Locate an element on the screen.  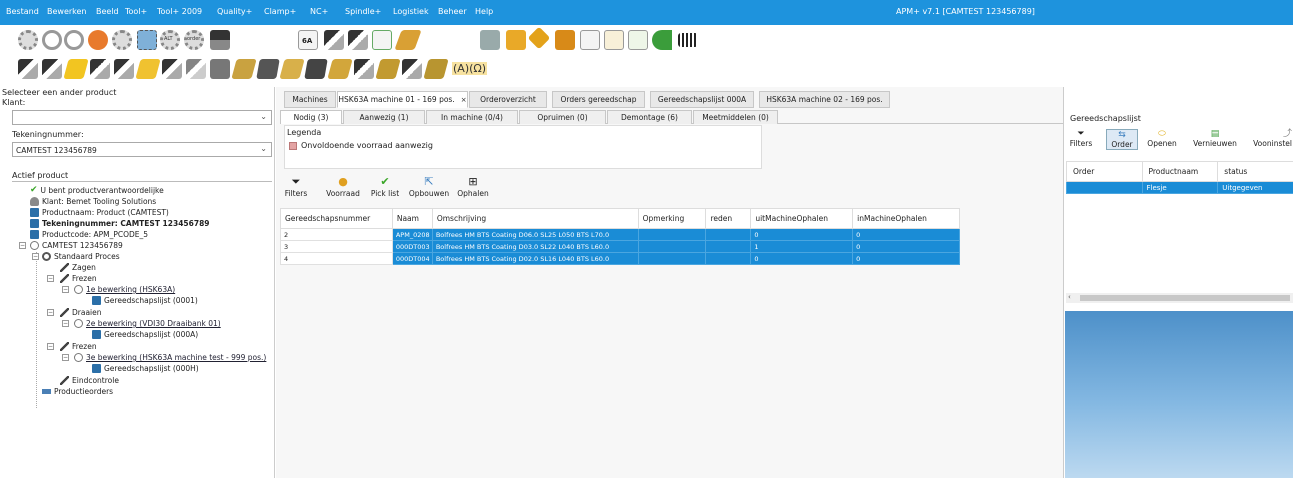
subtab-opruimen: Opruimen (0) is located at coordinates (562, 117).